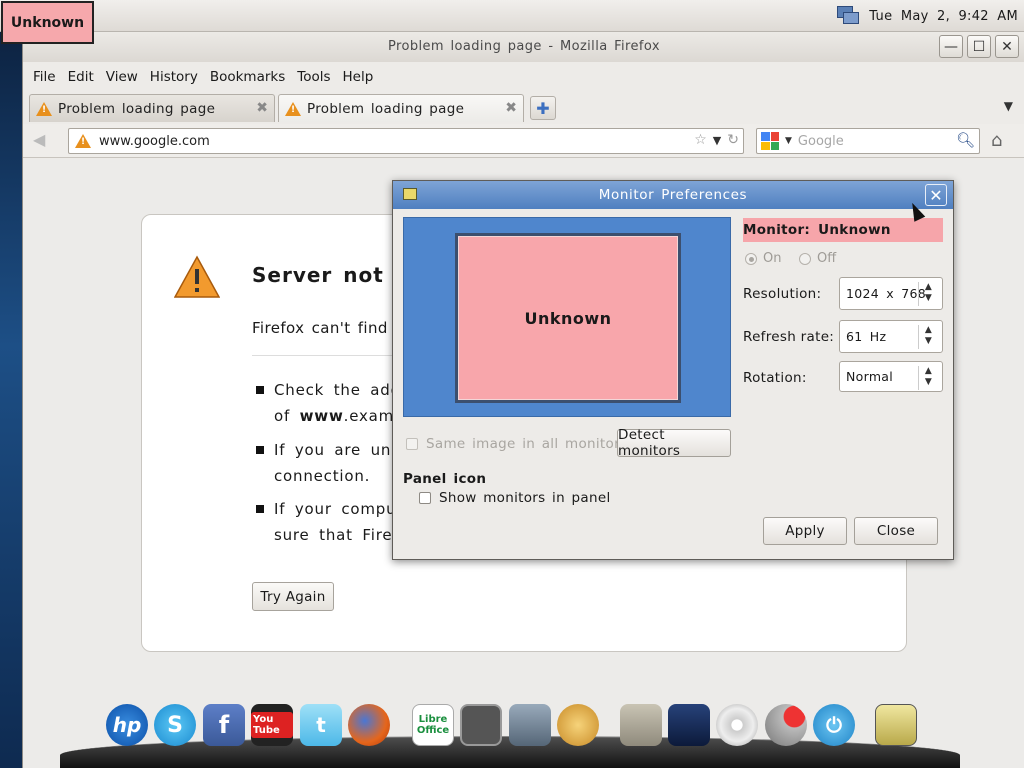 Image resolution: width=1024 pixels, height=768 pixels. Describe the element at coordinates (751, 258) in the screenshot. I see `radio-selected-icon` at that location.